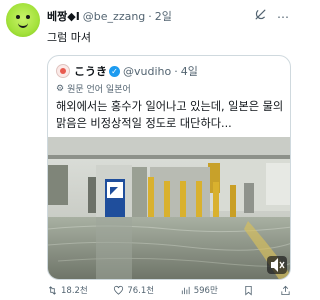 This screenshot has width=320, height=300. I want to click on share-button, so click(285, 290).